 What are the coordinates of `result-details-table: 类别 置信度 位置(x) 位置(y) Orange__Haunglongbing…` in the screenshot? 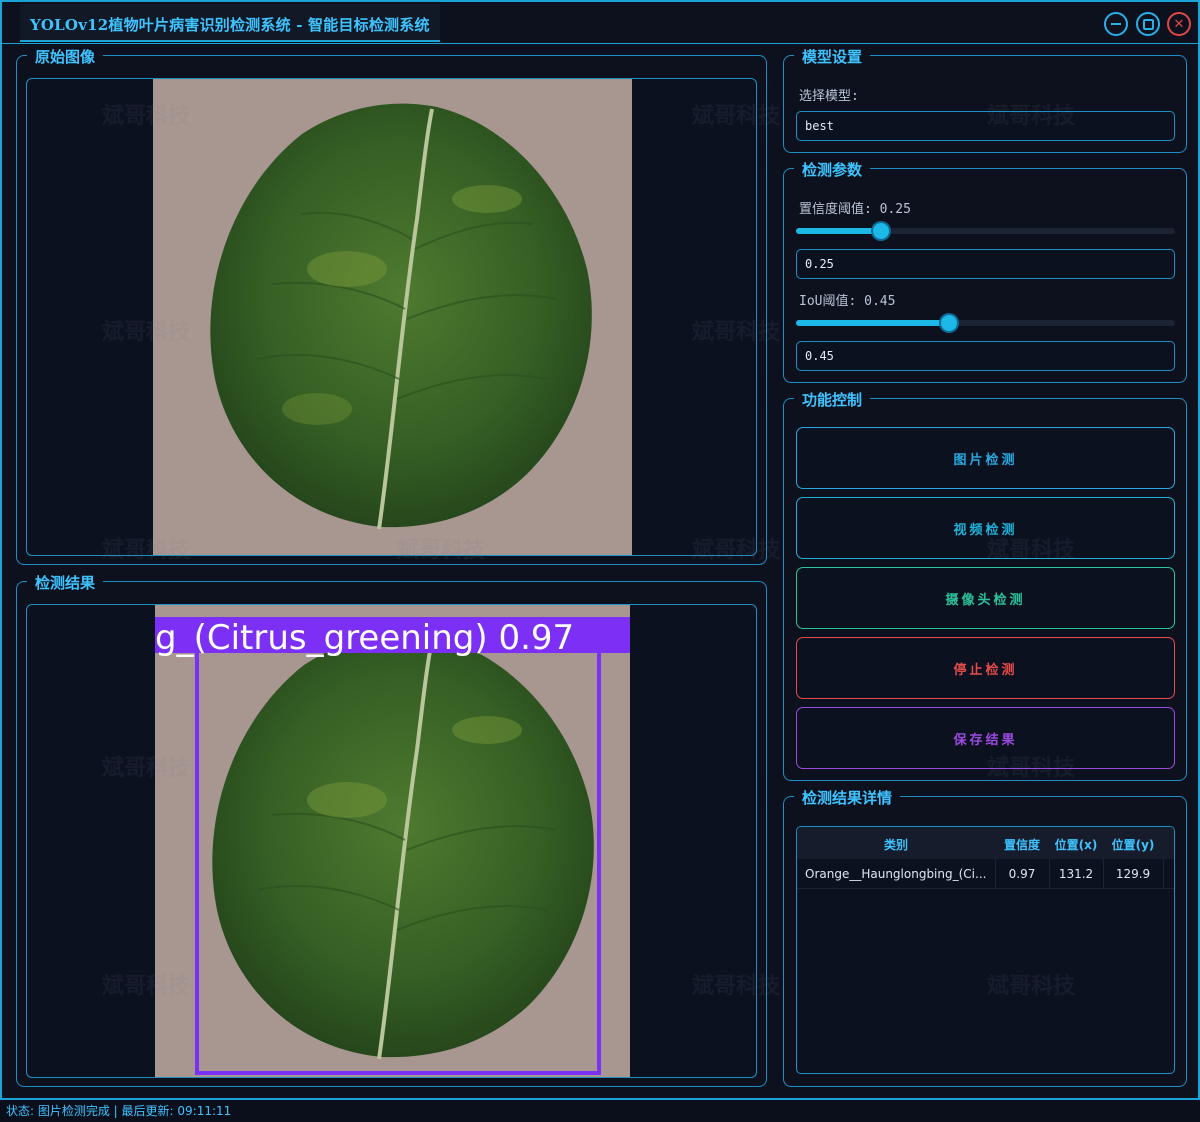 It's located at (985, 950).